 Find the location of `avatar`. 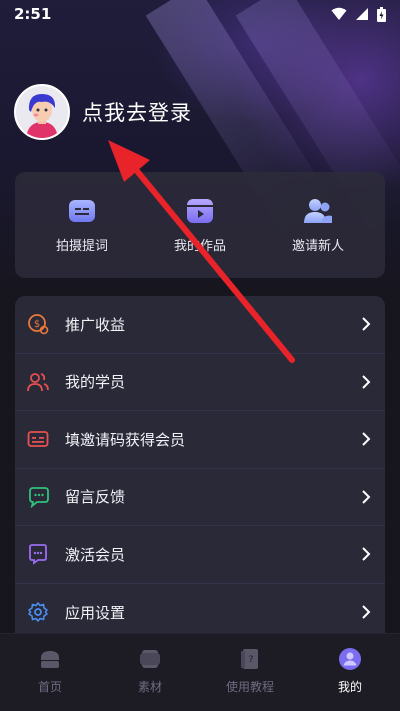

avatar is located at coordinates (42, 112).